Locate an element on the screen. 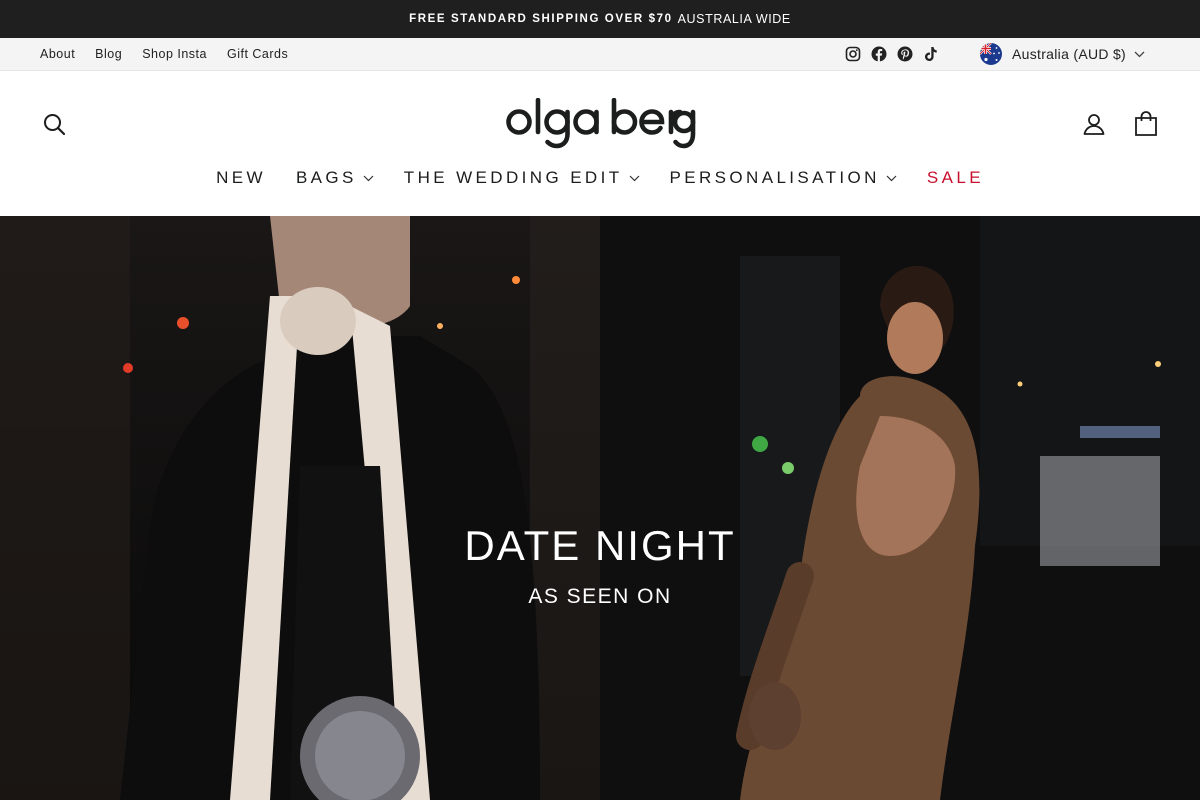 This screenshot has width=1200, height=800. nav-personalisation: PERSONALISATION is located at coordinates (783, 178).